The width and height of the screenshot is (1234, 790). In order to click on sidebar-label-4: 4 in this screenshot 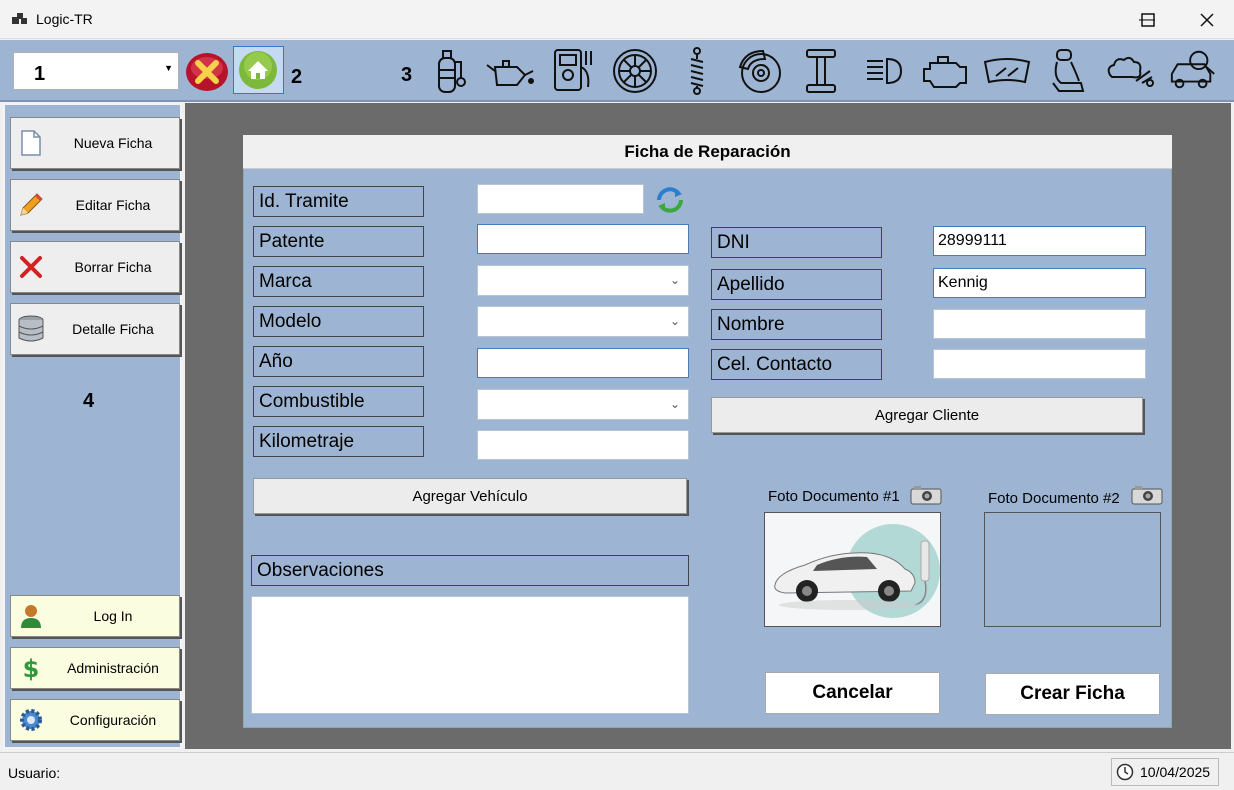, I will do `click(89, 401)`.